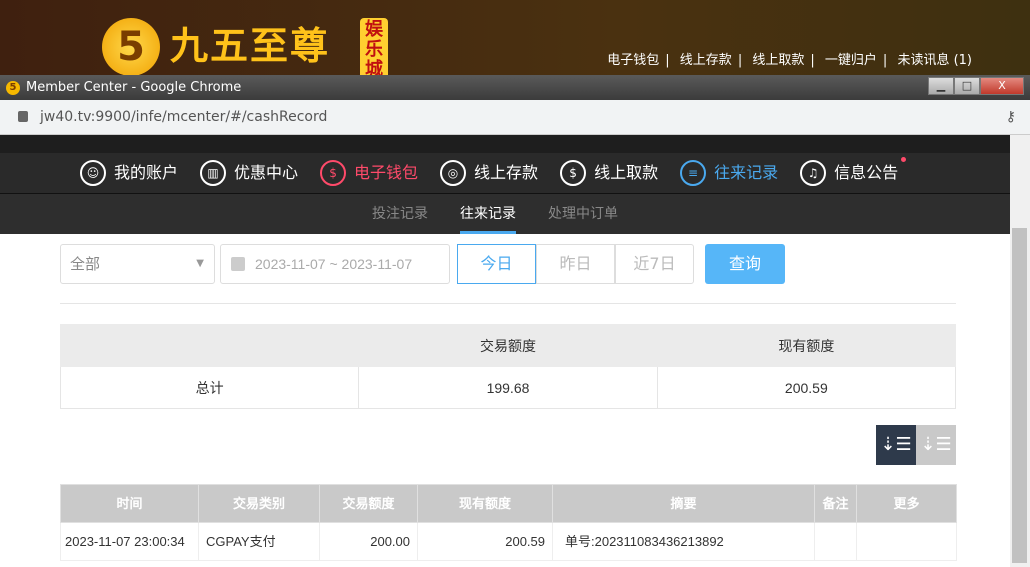 Image resolution: width=1030 pixels, height=567 pixels. Describe the element at coordinates (934, 60) in the screenshot. I see `top-link-messages: 未读讯息 (1)` at that location.